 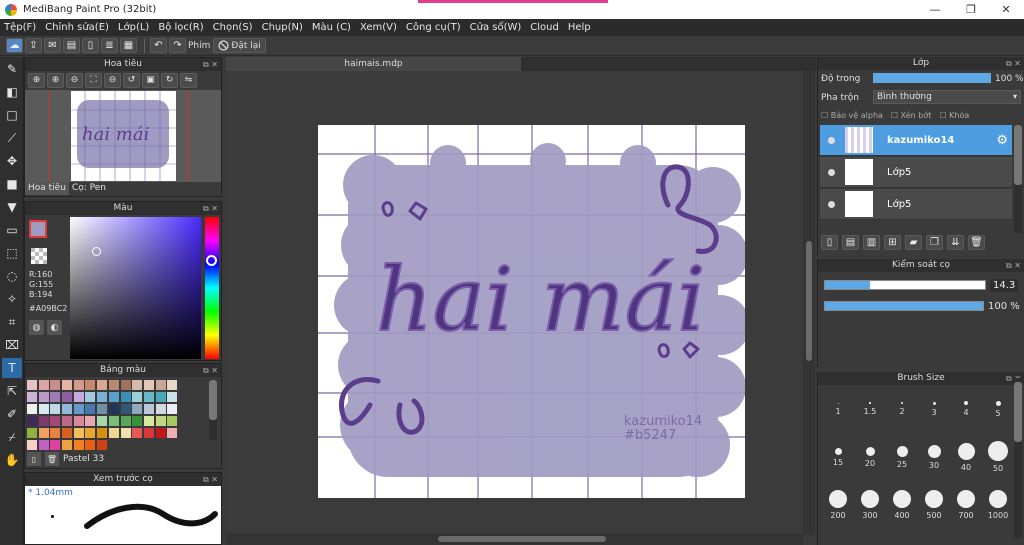 What do you see at coordinates (1018, 155) in the screenshot?
I see `layer-scroll-thumb` at bounding box center [1018, 155].